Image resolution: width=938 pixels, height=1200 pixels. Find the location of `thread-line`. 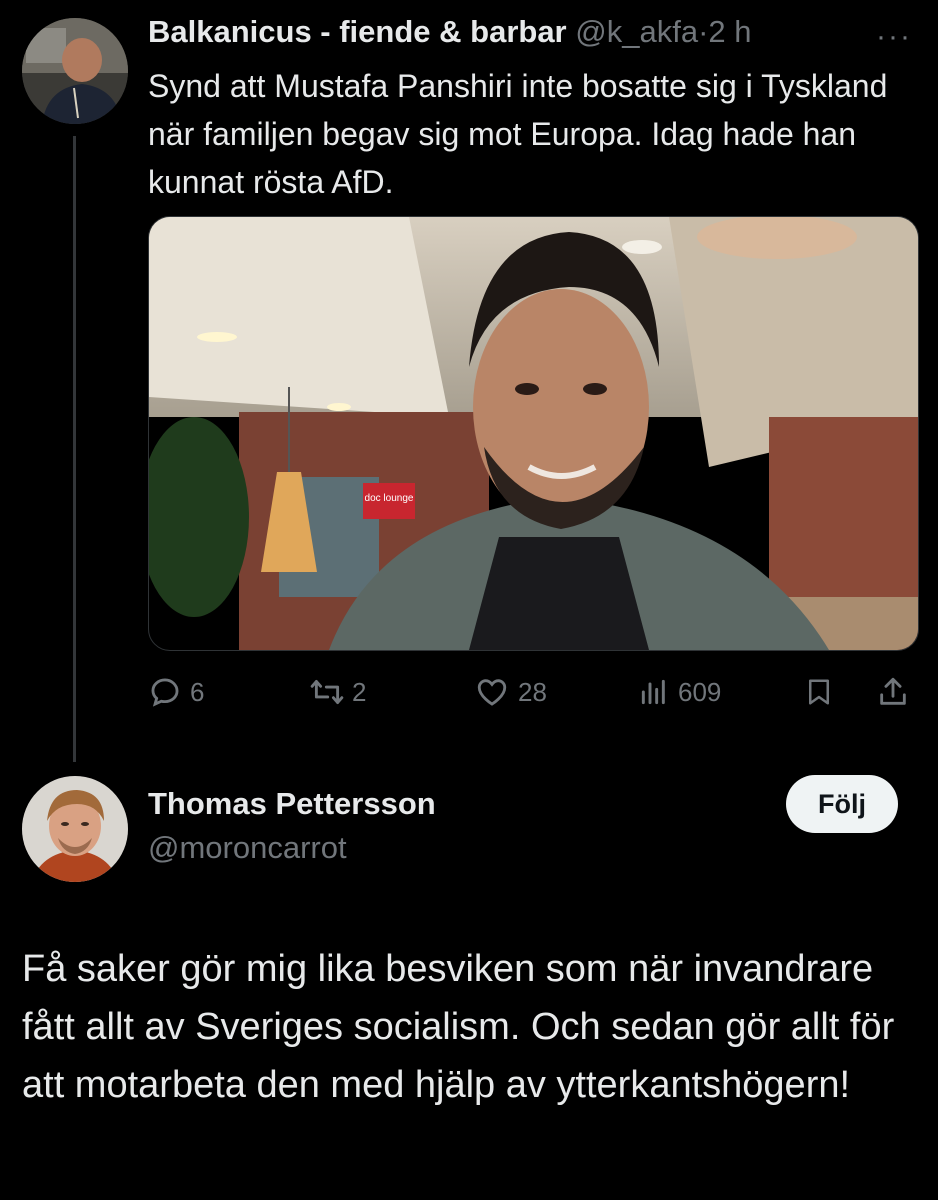

thread-line is located at coordinates (74, 449).